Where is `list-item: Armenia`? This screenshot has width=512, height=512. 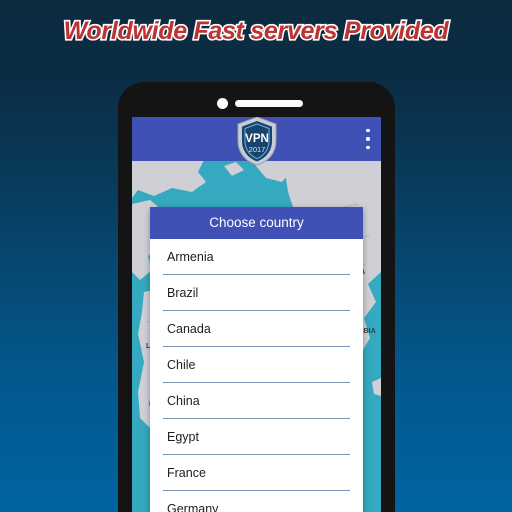
list-item: Armenia is located at coordinates (256, 257).